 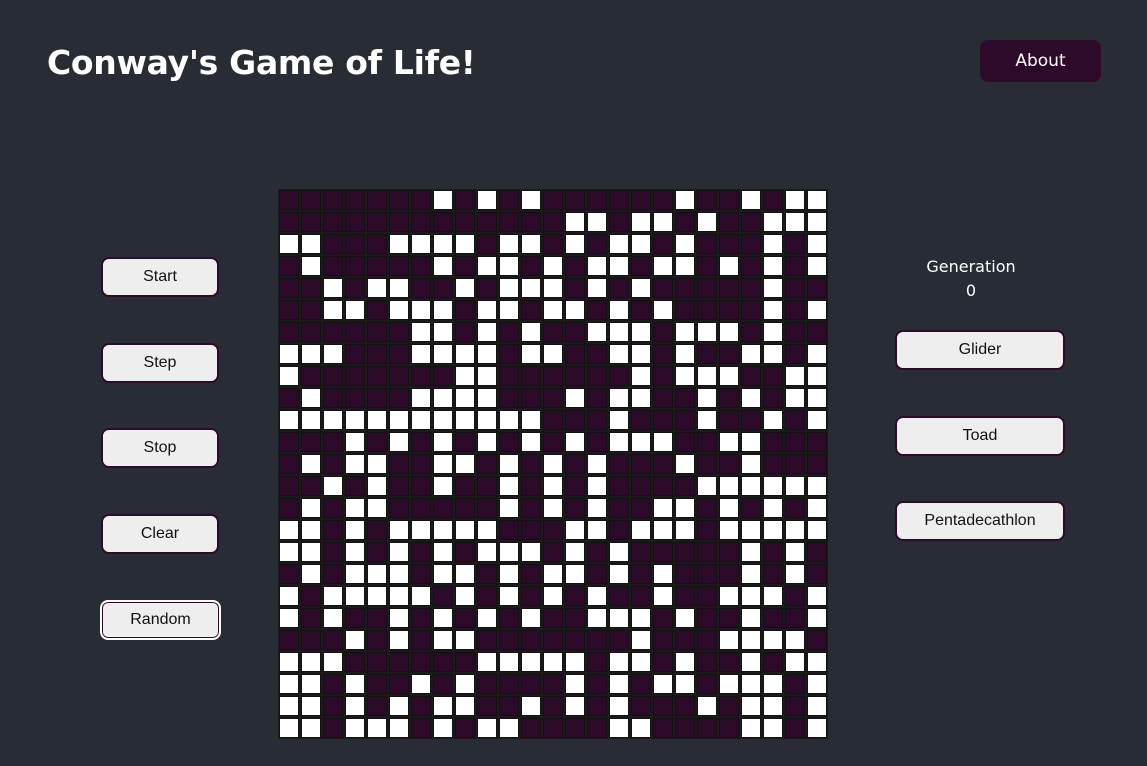 What do you see at coordinates (1040, 61) in the screenshot?
I see `about-button: About` at bounding box center [1040, 61].